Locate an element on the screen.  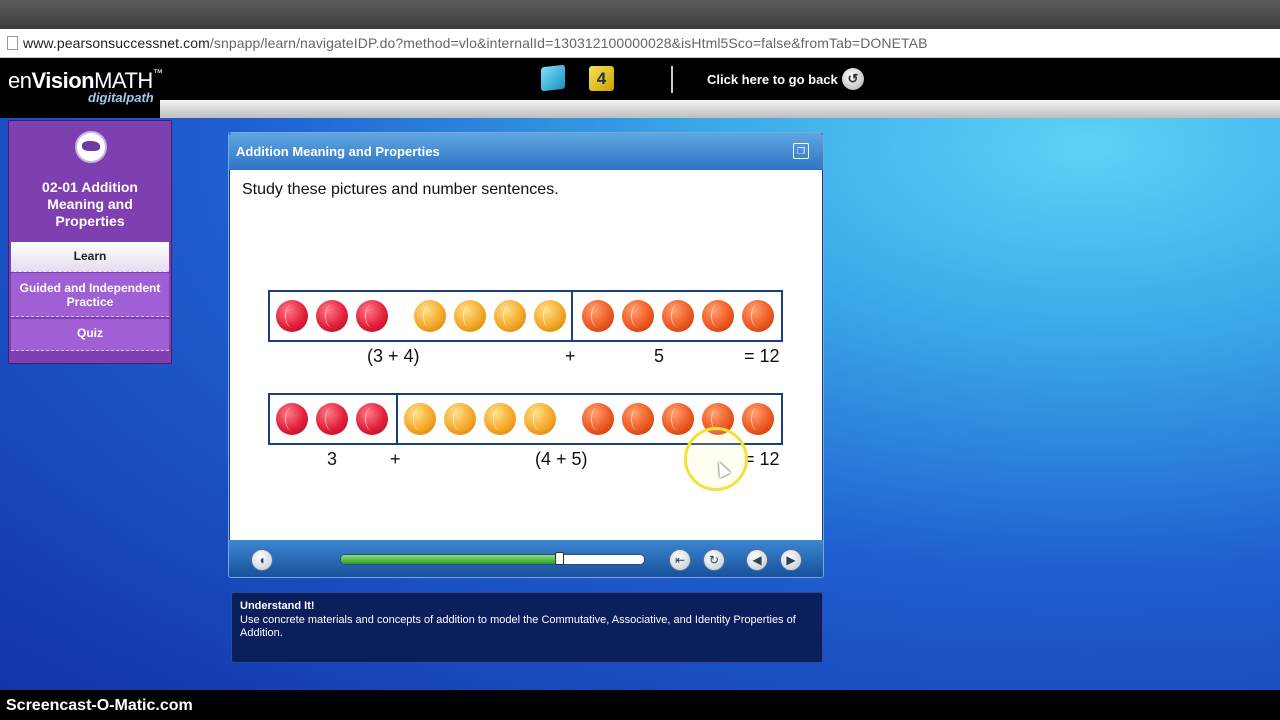
activity-title: Addition Meaning and Properties is located at coordinates (338, 151).